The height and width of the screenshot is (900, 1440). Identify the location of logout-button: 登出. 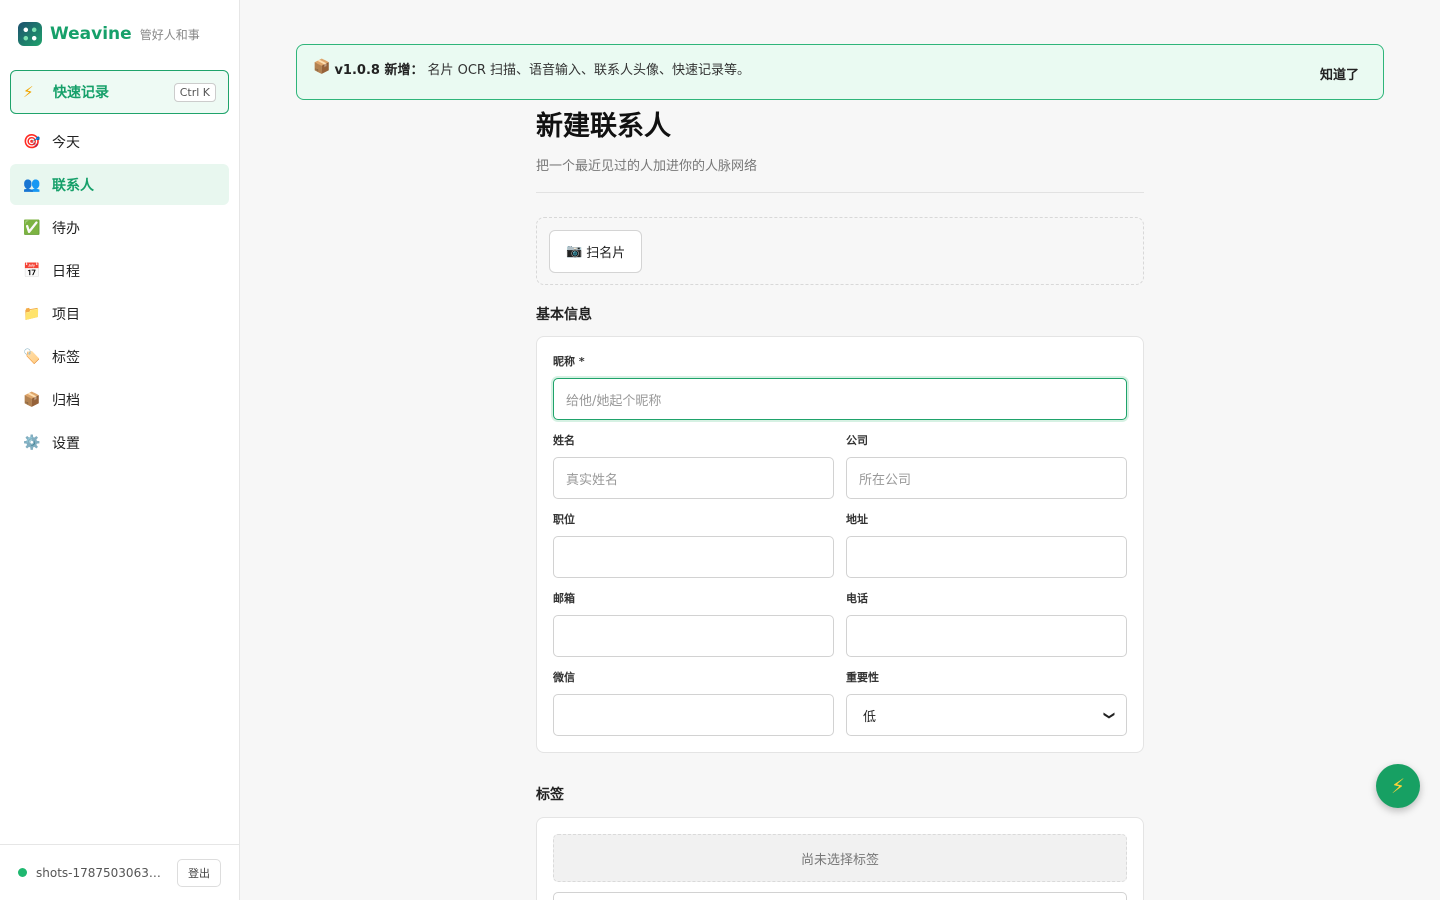
(199, 872).